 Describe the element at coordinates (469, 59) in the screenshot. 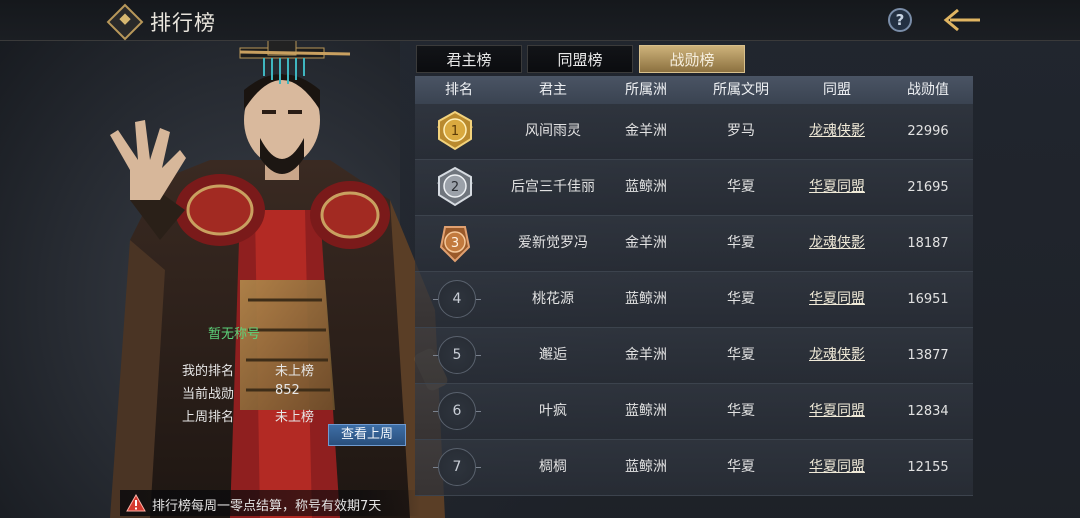

I see `tab-lord-ranking: 君主榜` at that location.